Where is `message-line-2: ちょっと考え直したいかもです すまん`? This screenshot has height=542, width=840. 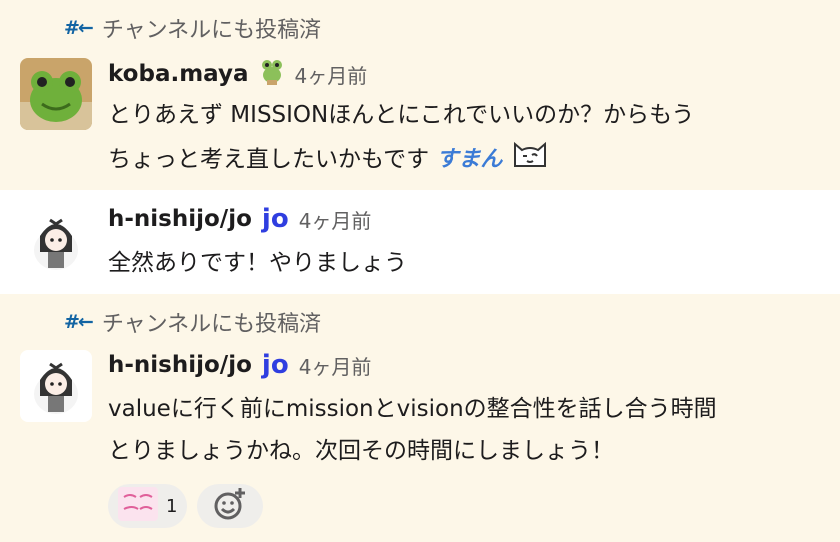
message-line-2: ちょっと考え直したいかもです すまん is located at coordinates (468, 160).